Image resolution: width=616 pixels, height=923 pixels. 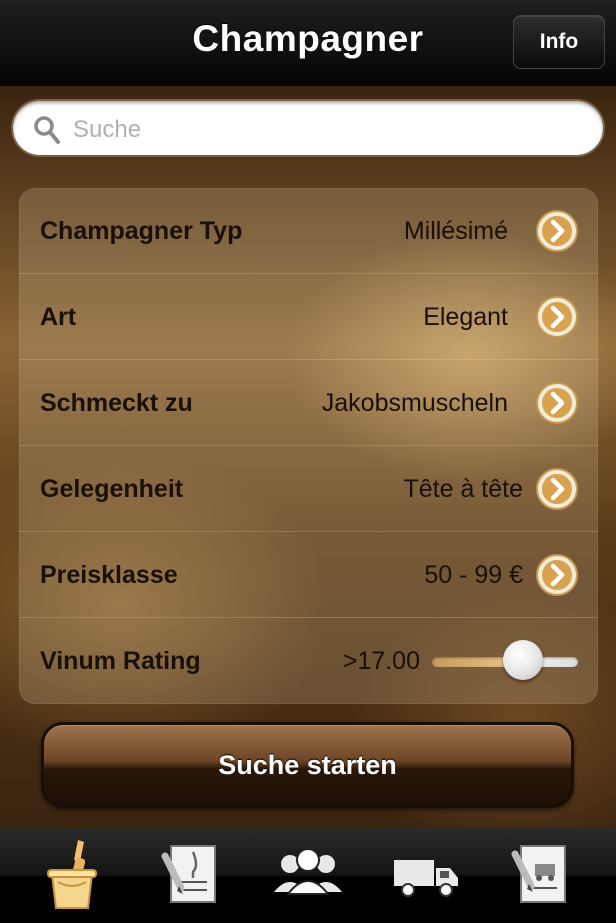 I want to click on tasting-notes-icon, so click(x=188, y=874).